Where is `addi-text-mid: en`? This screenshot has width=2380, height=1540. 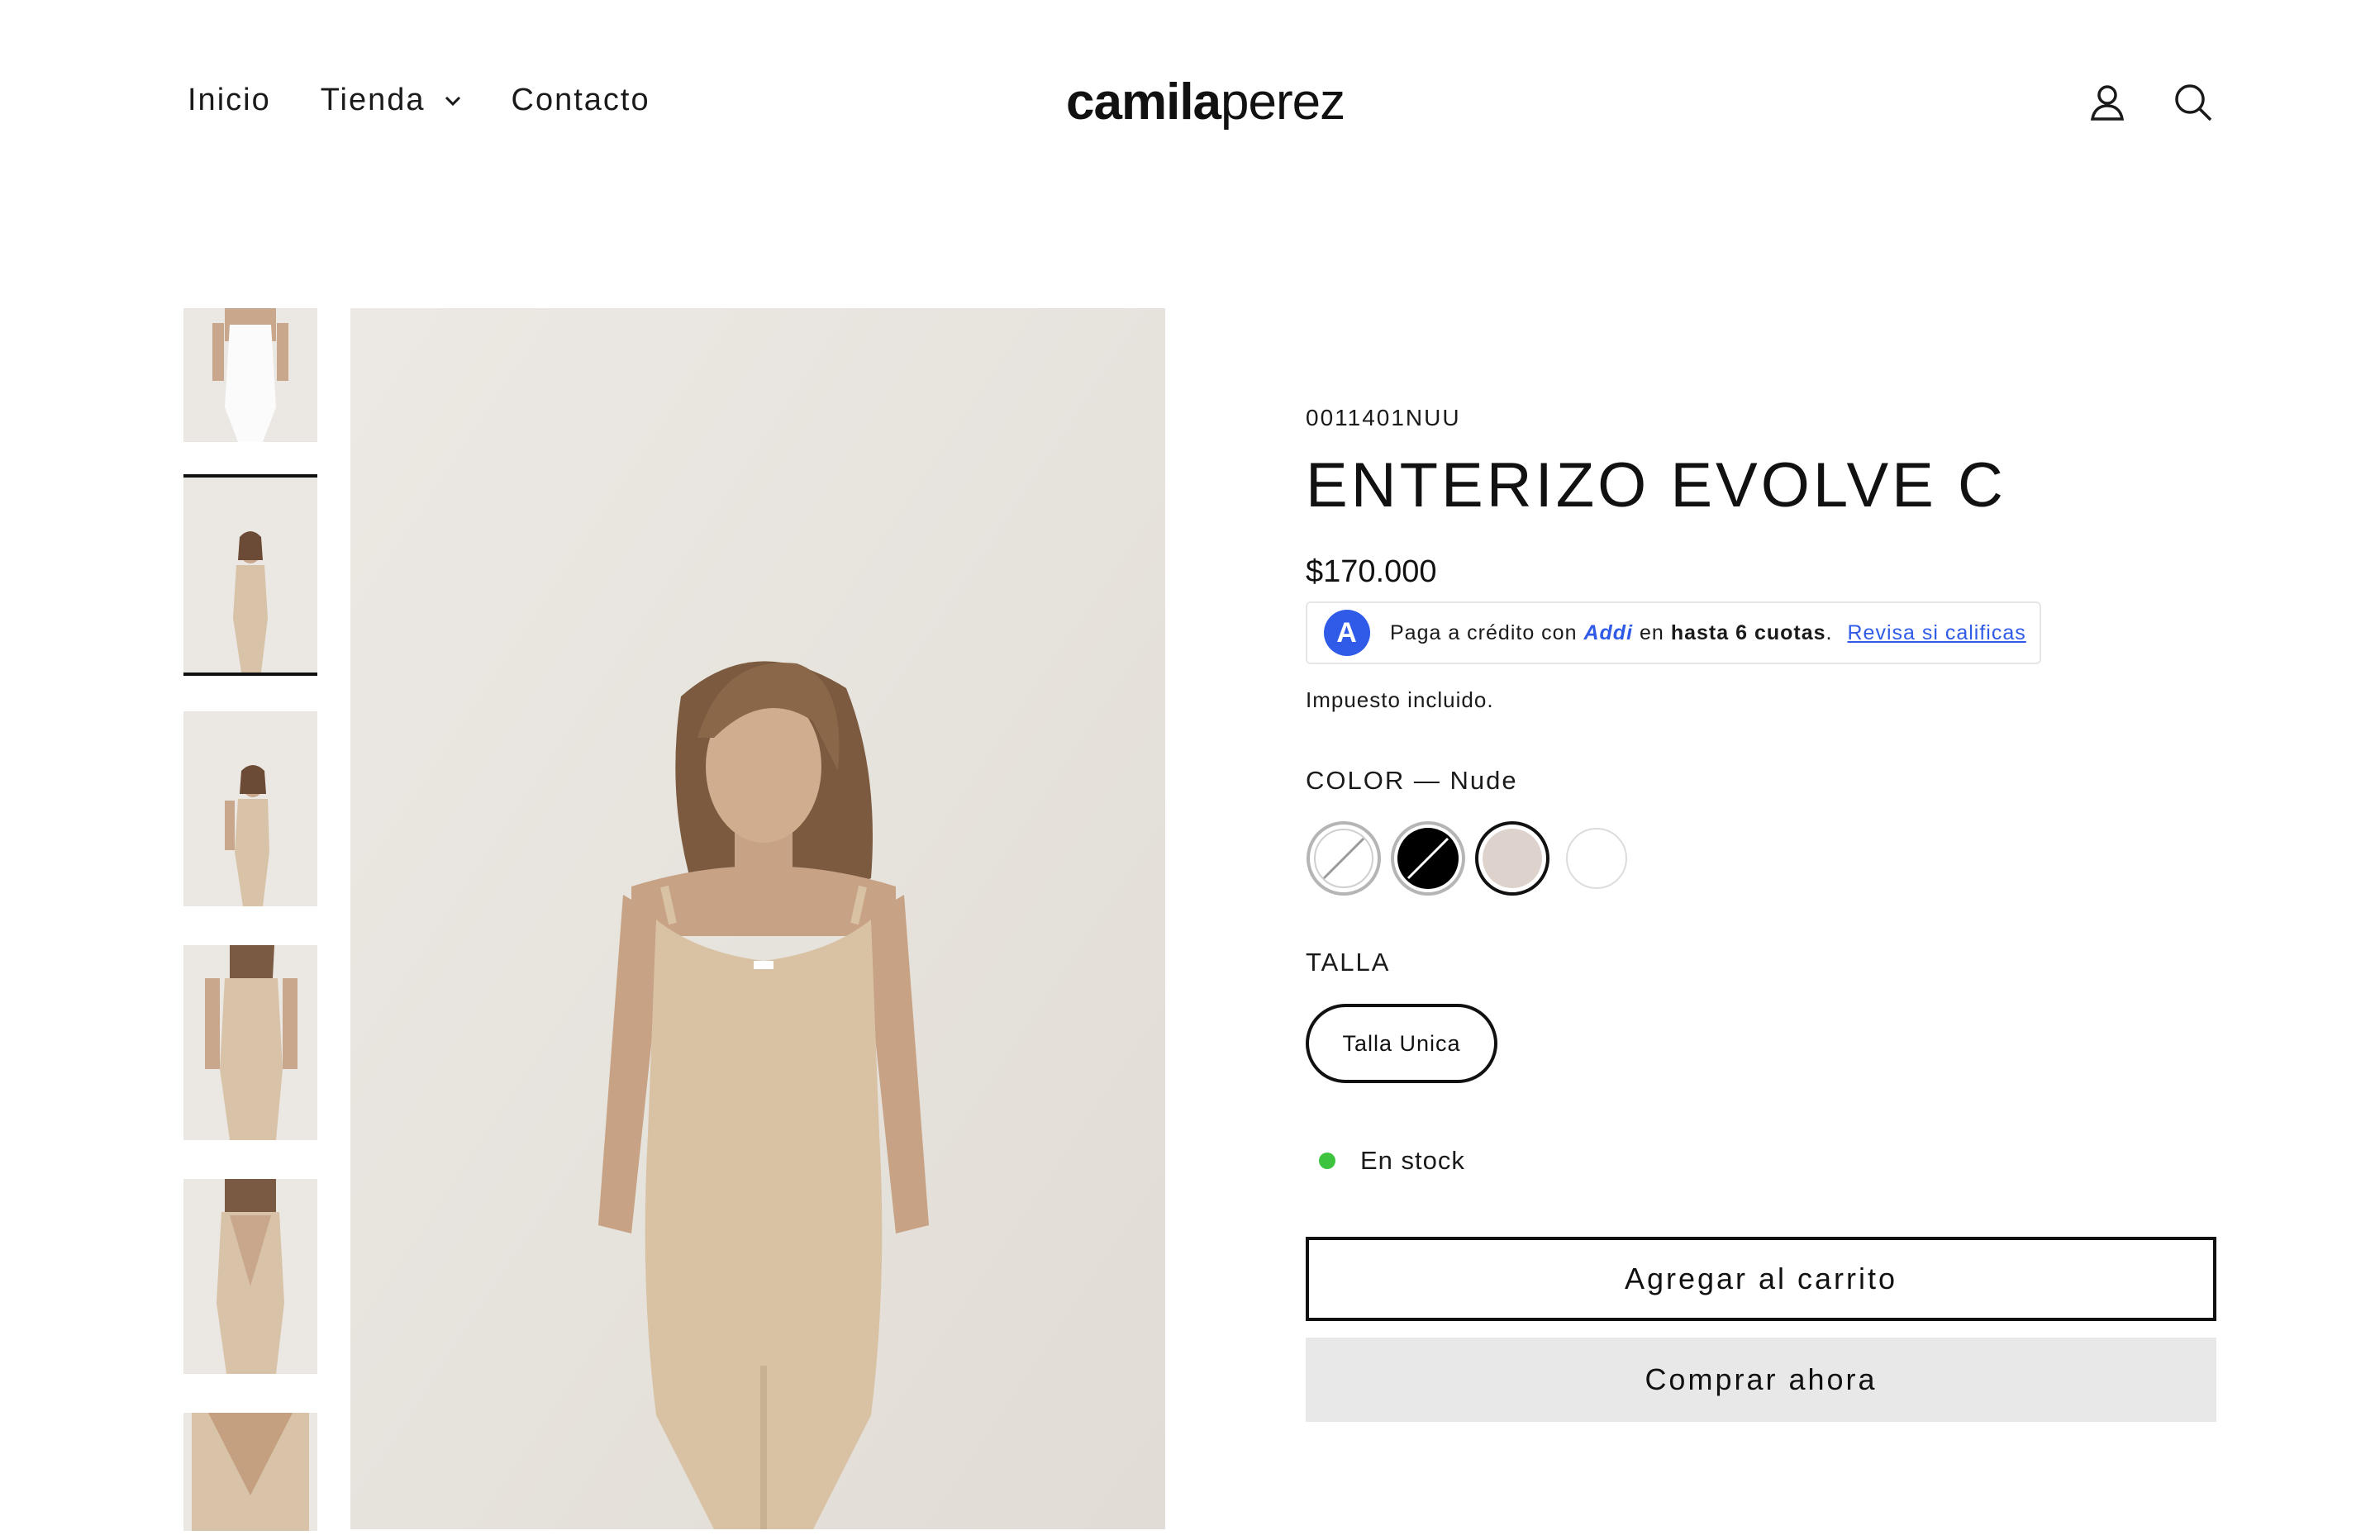
addi-text-mid: en is located at coordinates (1652, 632).